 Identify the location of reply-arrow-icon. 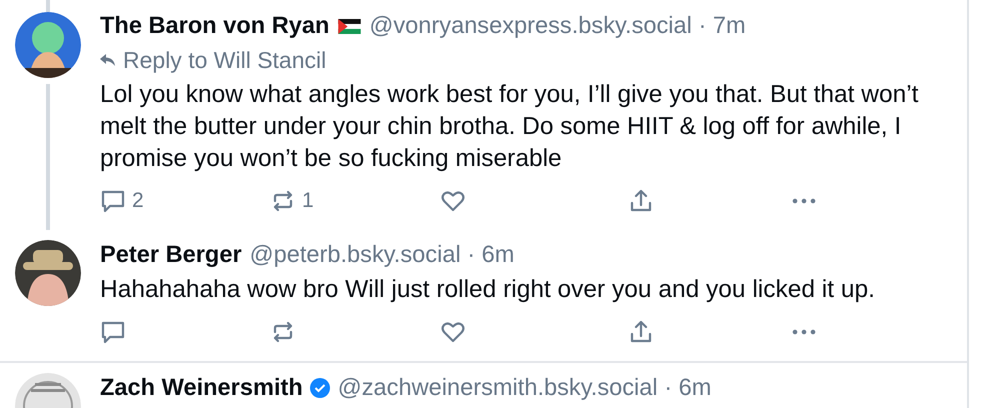
(107, 60).